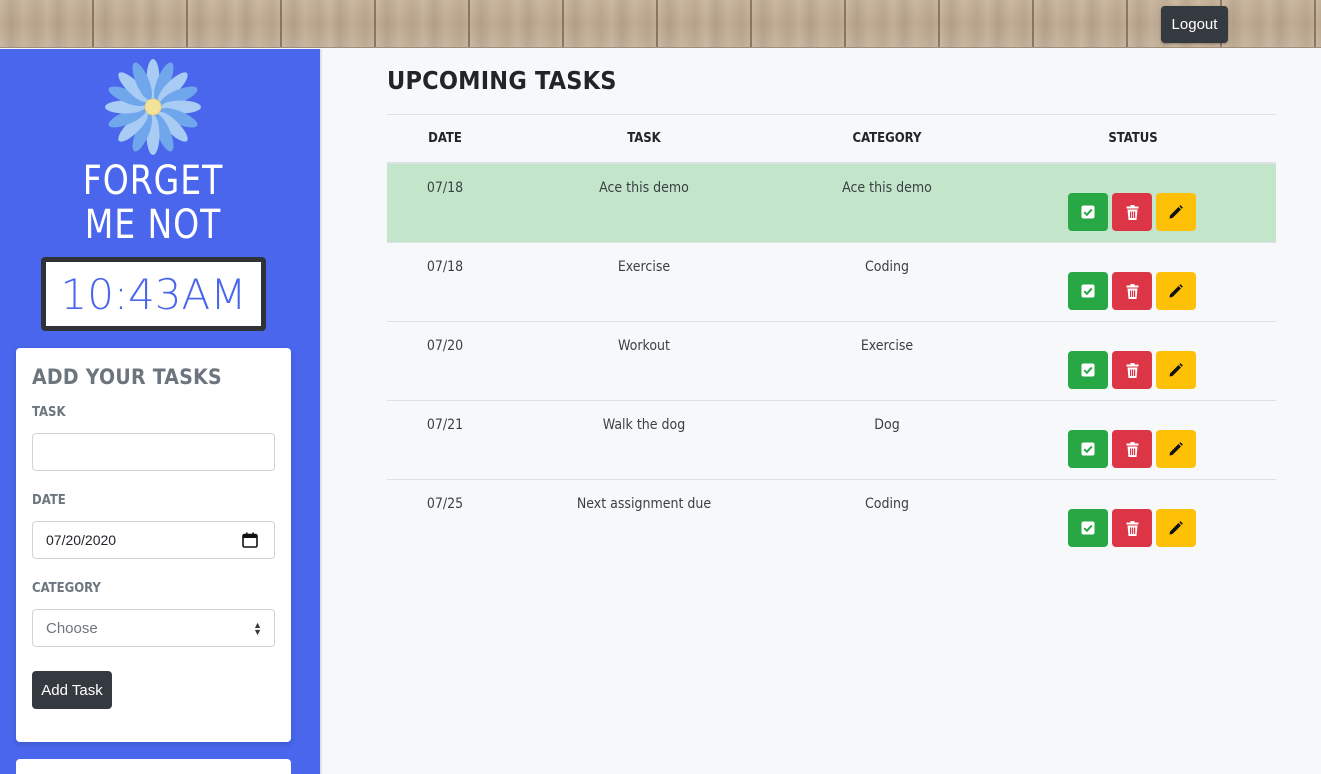 The height and width of the screenshot is (774, 1321). What do you see at coordinates (831, 203) in the screenshot?
I see `table-row: 07/18 Ace this demo Ace this demo` at bounding box center [831, 203].